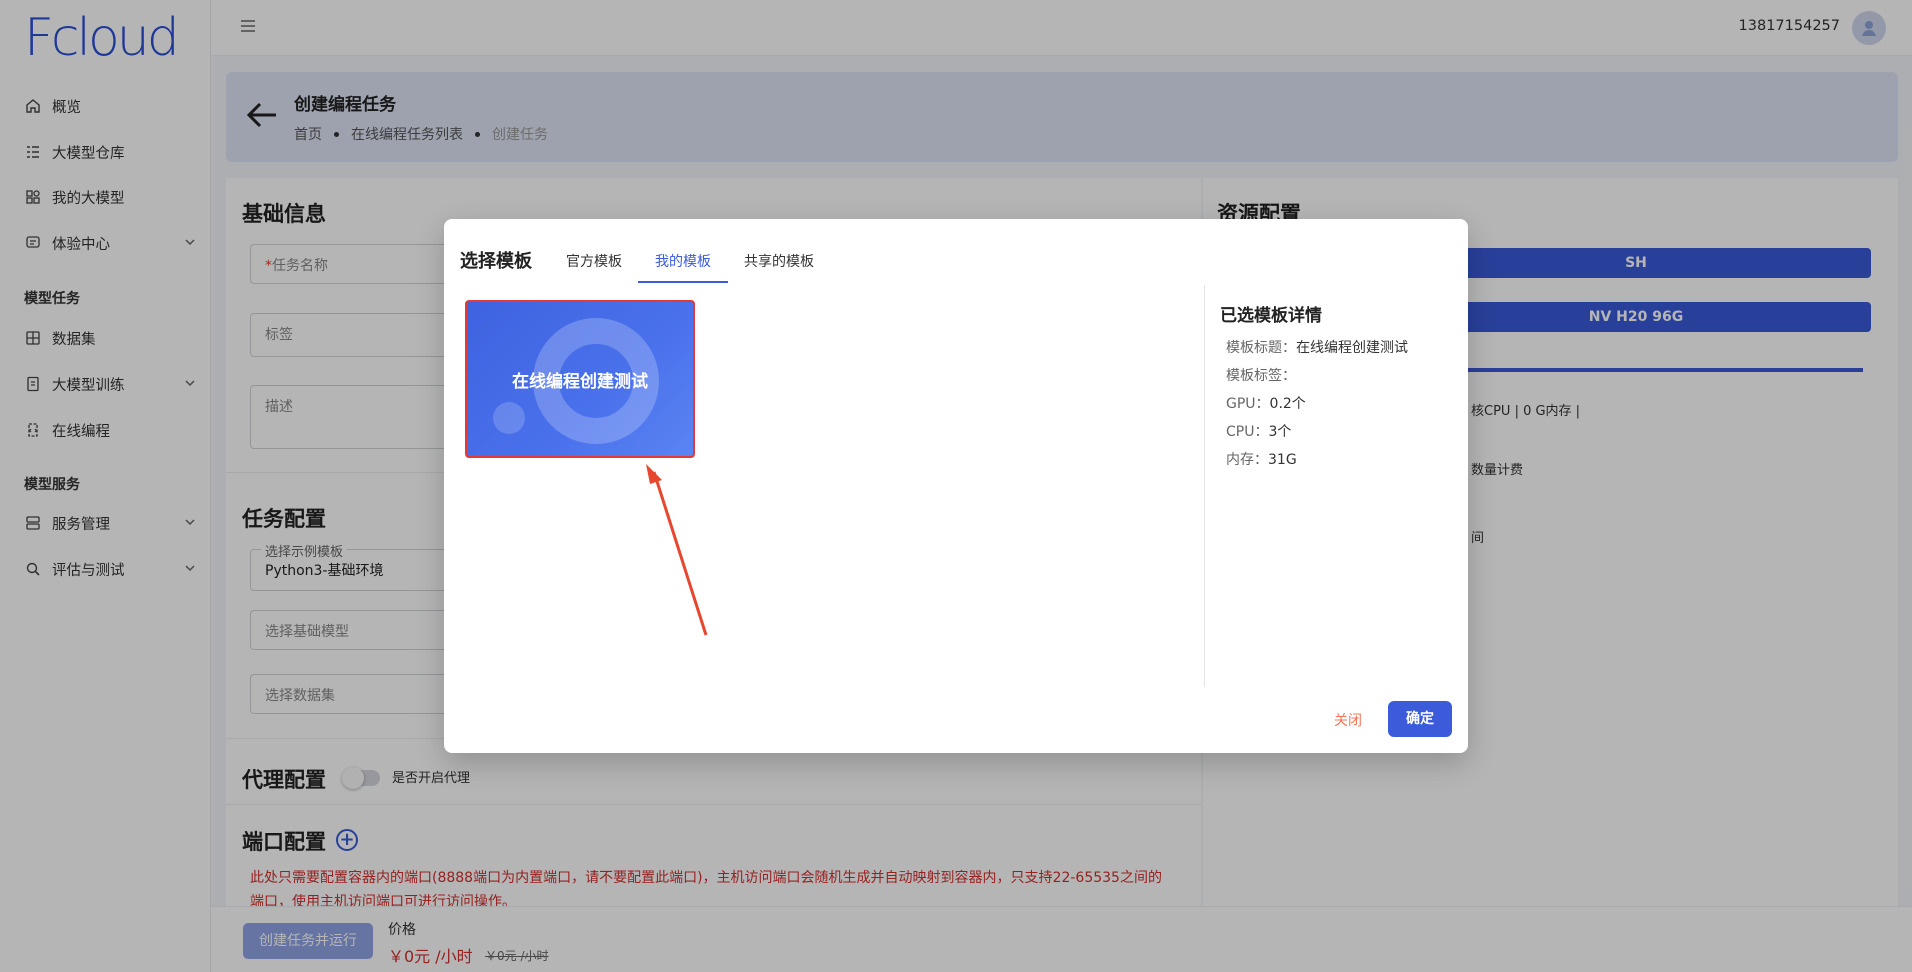  What do you see at coordinates (1271, 316) in the screenshot?
I see `selected-template-detail-title: 已选模板详情` at bounding box center [1271, 316].